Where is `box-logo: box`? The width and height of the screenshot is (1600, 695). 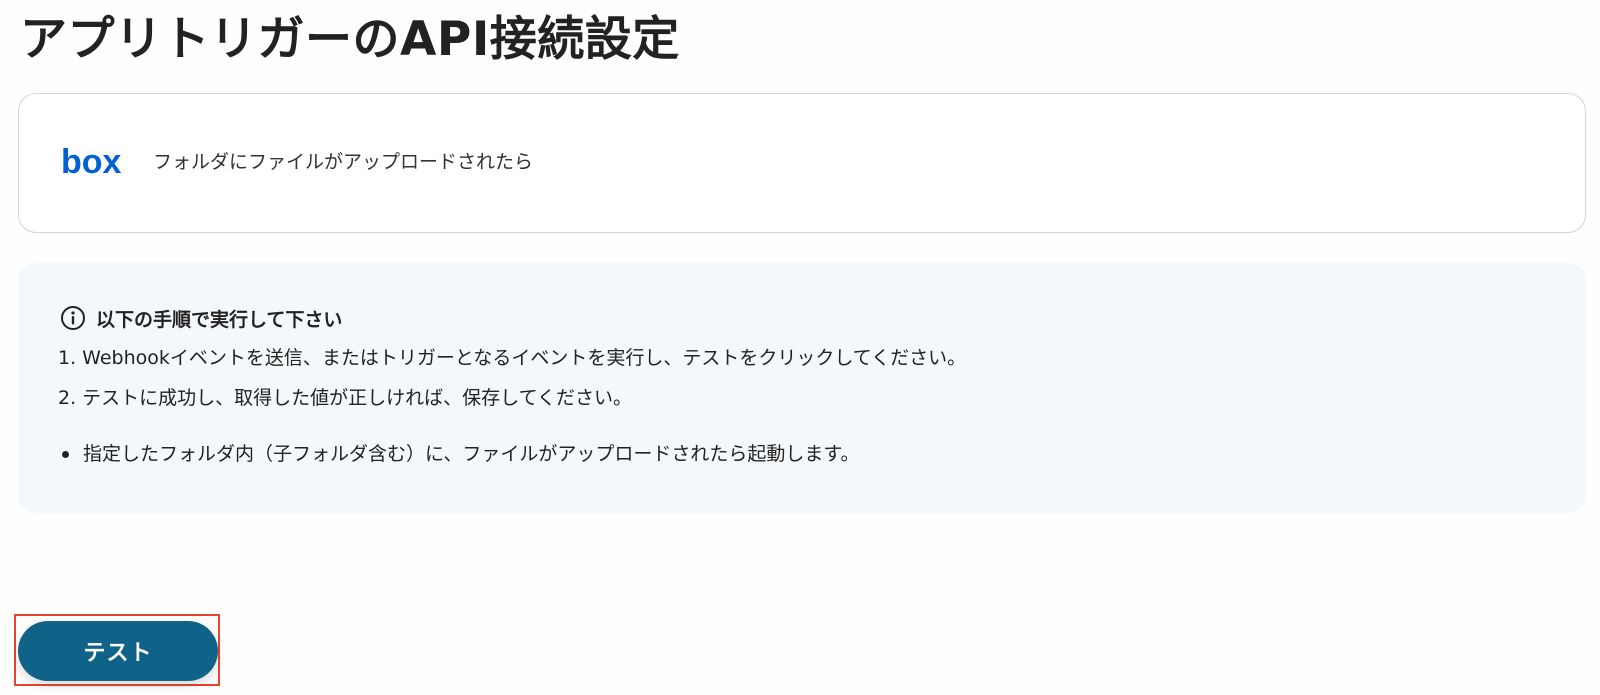 box-logo: box is located at coordinates (91, 162).